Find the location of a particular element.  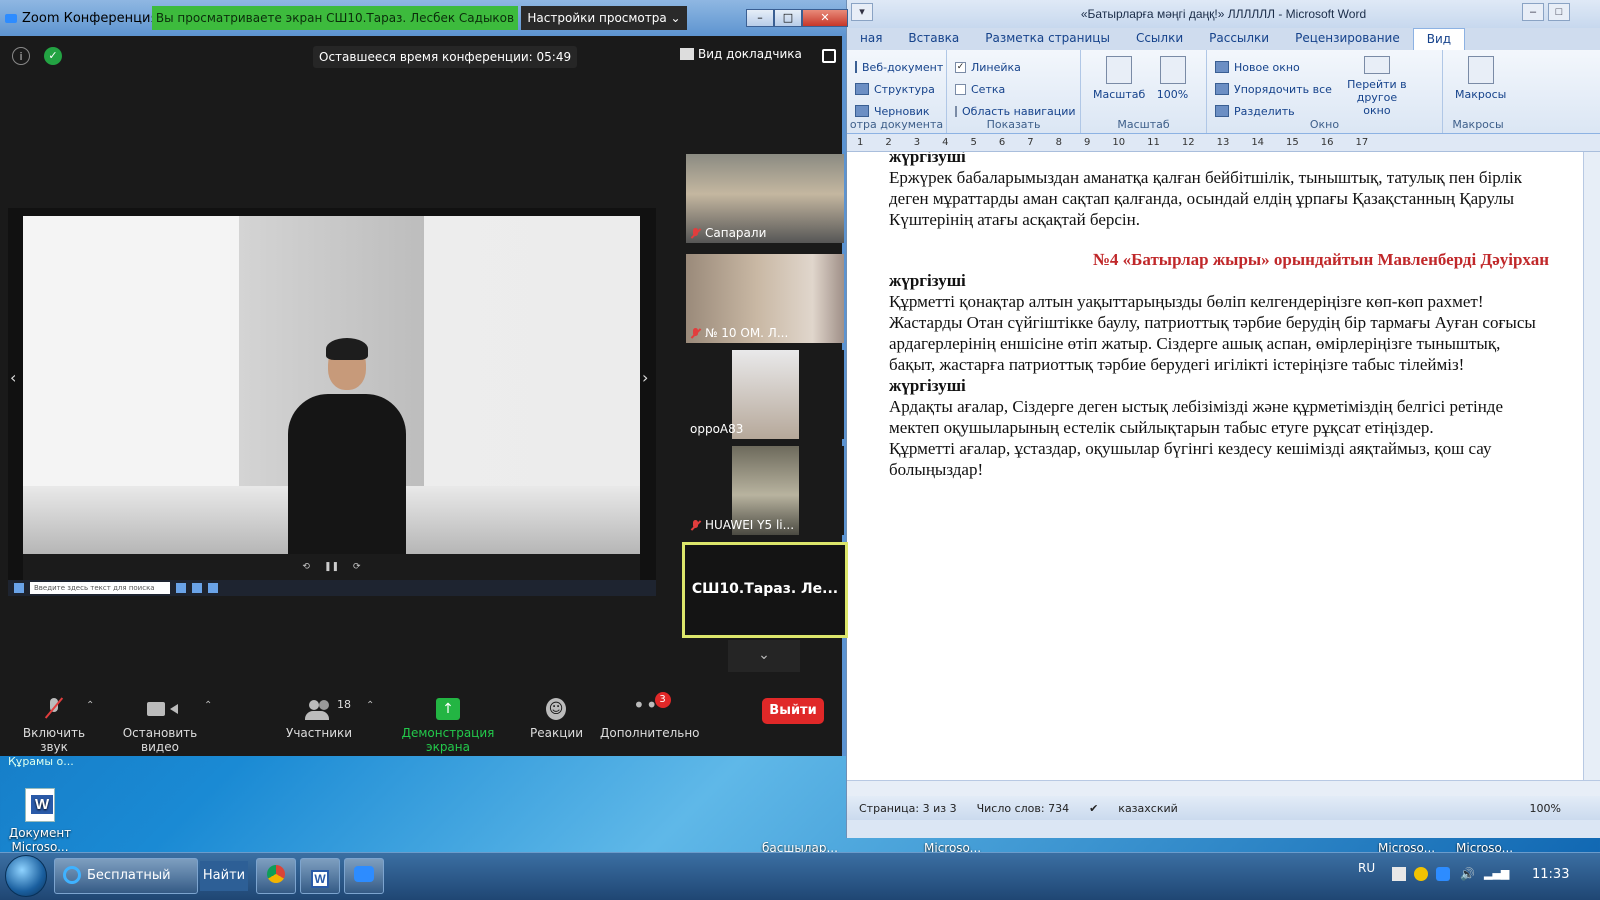

participants-label: Участники is located at coordinates (319, 733).